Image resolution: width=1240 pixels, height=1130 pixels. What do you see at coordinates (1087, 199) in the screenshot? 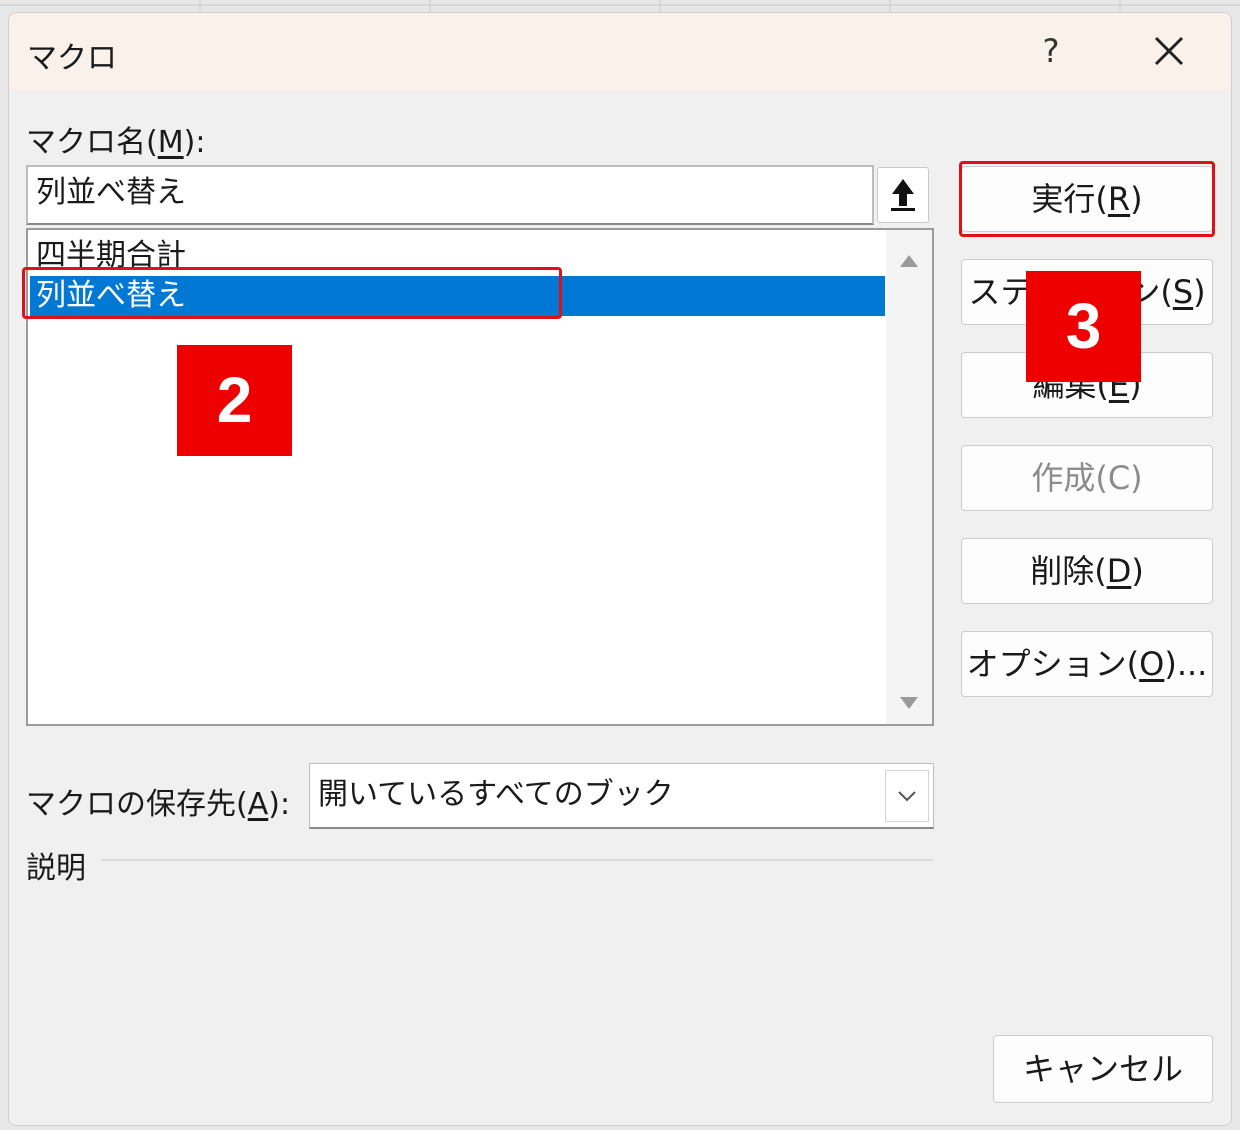
I see `highlight-run-button` at bounding box center [1087, 199].